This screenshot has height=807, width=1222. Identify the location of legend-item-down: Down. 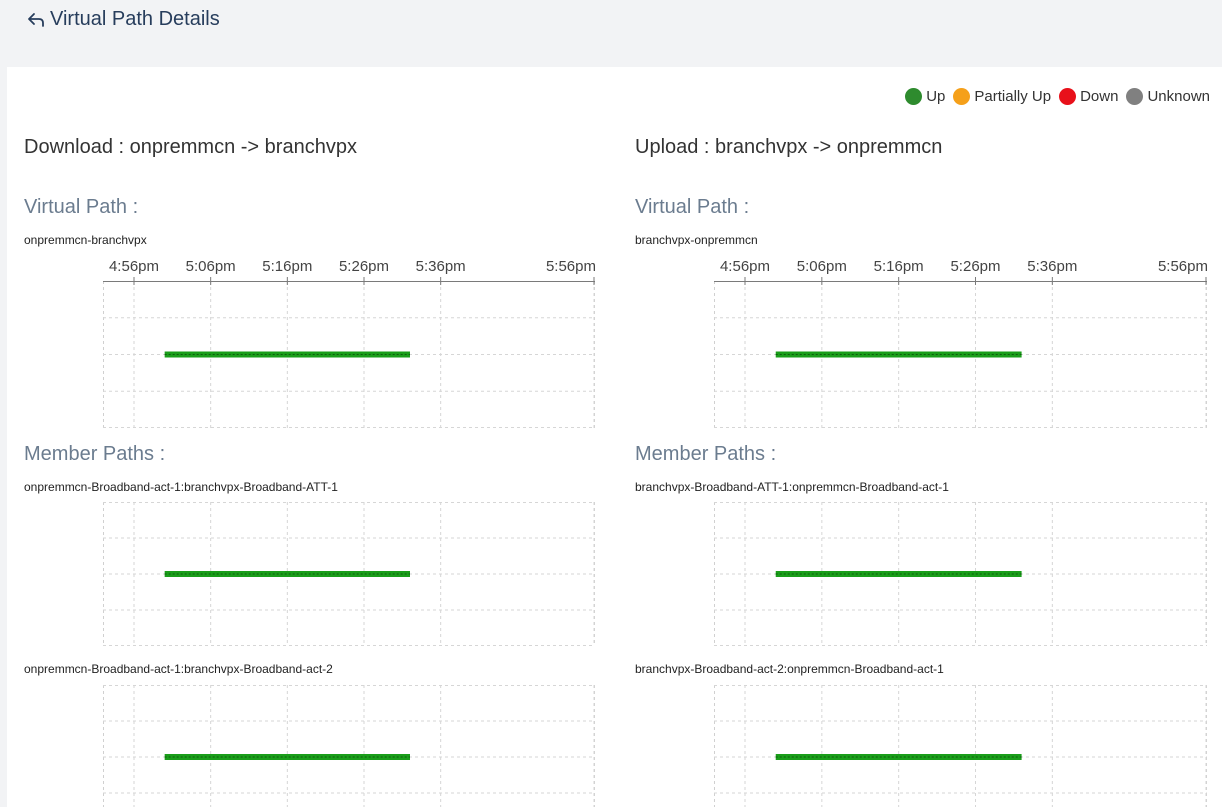
(1088, 96).